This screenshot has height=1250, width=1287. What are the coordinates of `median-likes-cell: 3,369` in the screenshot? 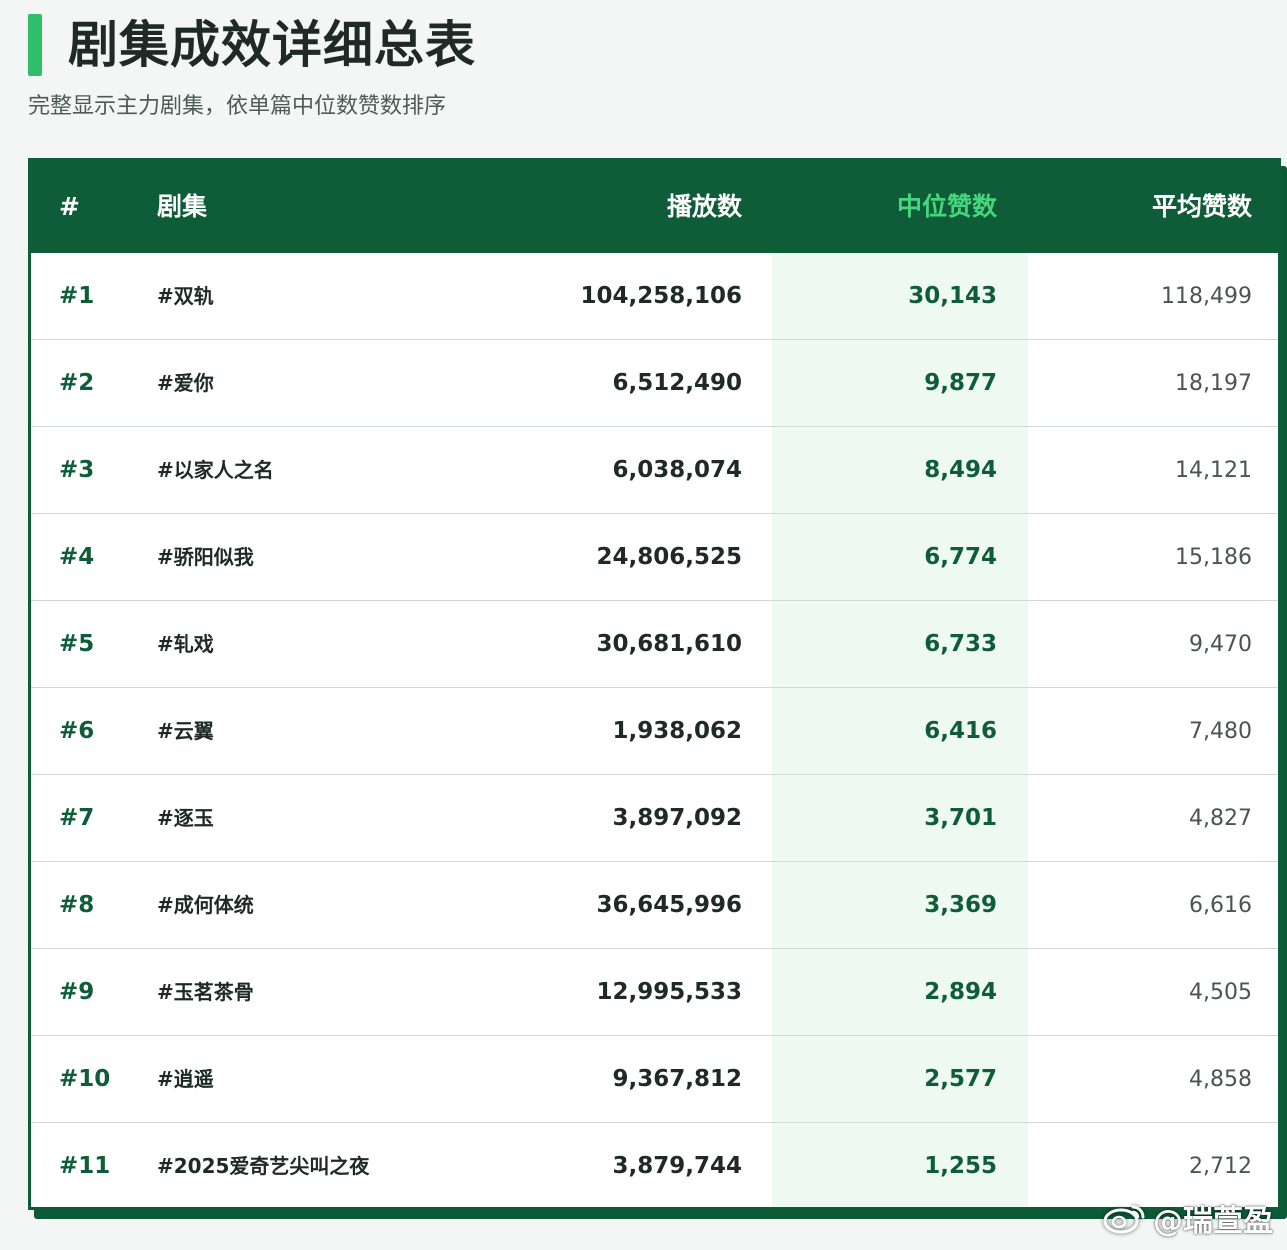 It's located at (960, 905).